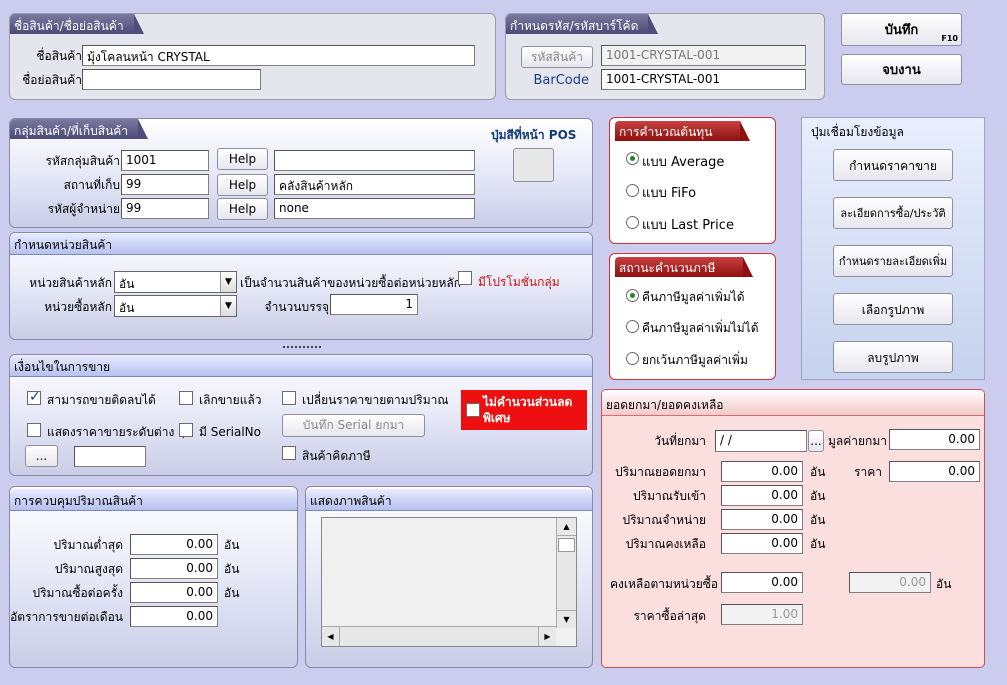 The width and height of the screenshot is (1007, 685). What do you see at coordinates (762, 495) in the screenshot?
I see `received-qty-input: 0.00` at bounding box center [762, 495].